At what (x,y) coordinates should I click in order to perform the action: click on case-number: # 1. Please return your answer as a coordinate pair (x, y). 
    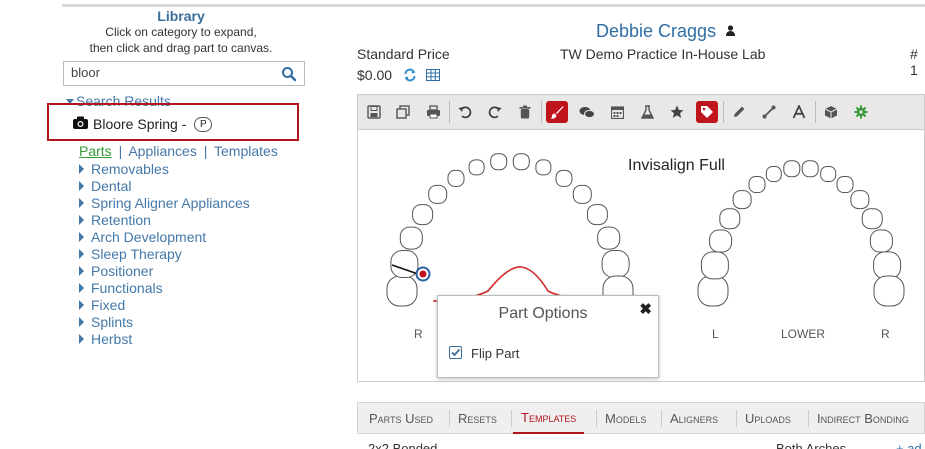
    Looking at the image, I should click on (917, 62).